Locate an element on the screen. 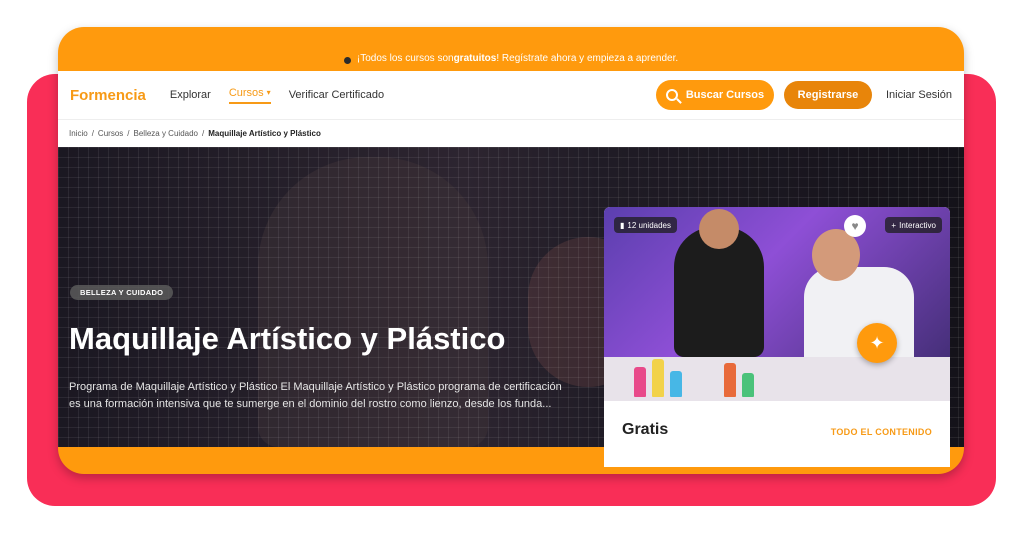 The height and width of the screenshot is (536, 1024). units-label: 12 unidades is located at coordinates (649, 225).